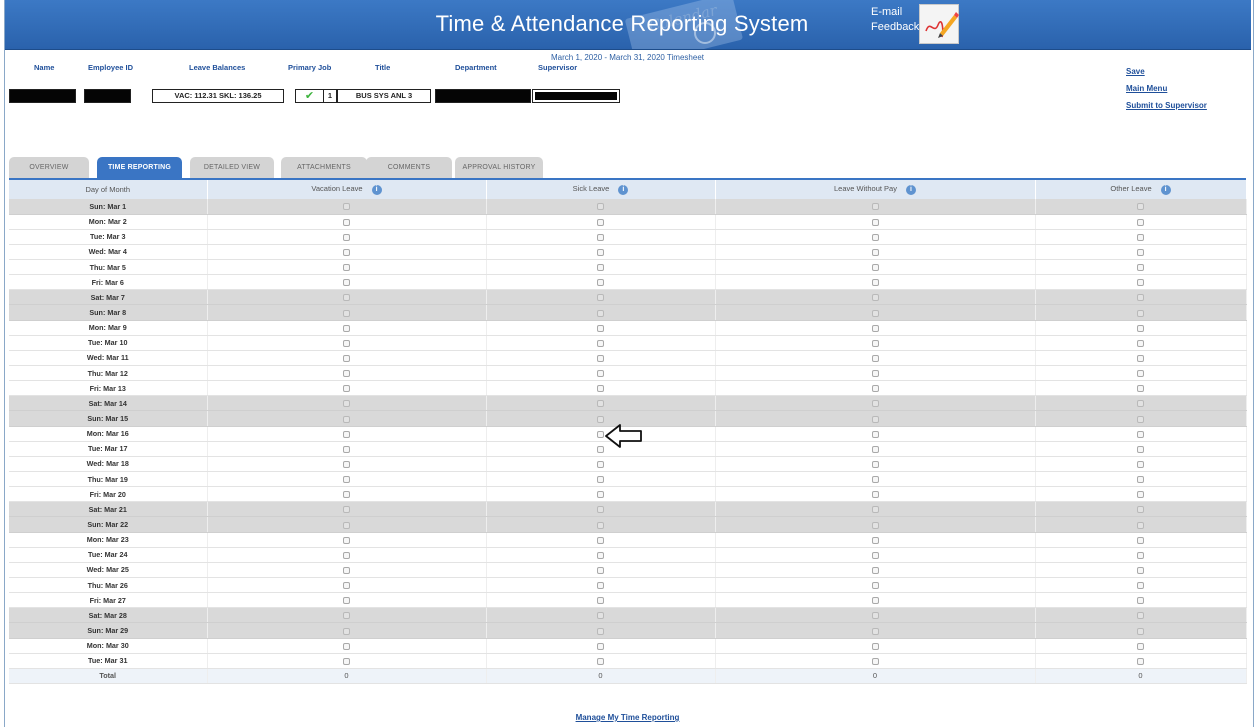 Image resolution: width=1255 pixels, height=727 pixels. I want to click on tab-detailed-view: DETAILED VIEW, so click(232, 168).